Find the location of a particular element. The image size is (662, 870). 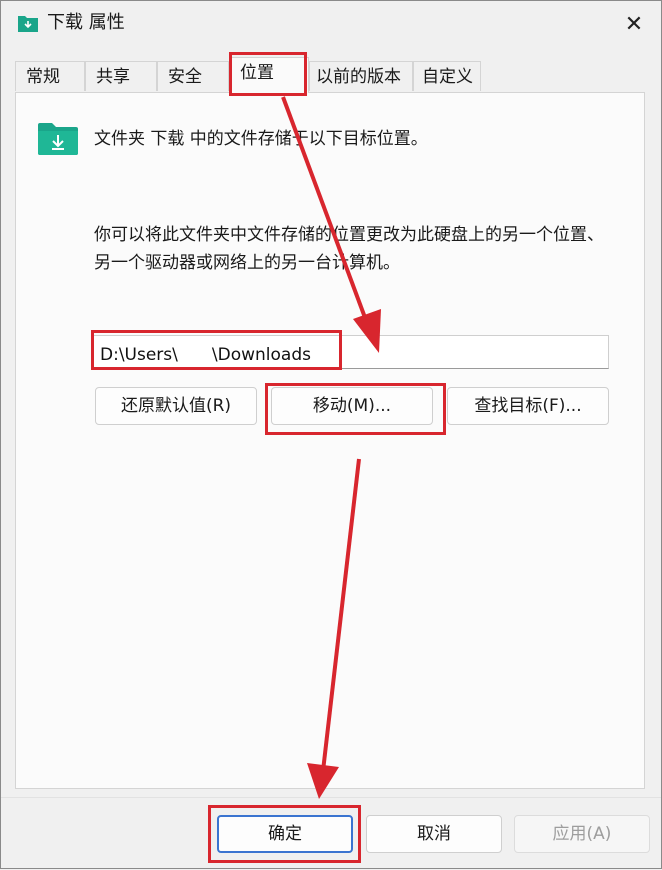

tab-customize: 自定义 is located at coordinates (447, 76).